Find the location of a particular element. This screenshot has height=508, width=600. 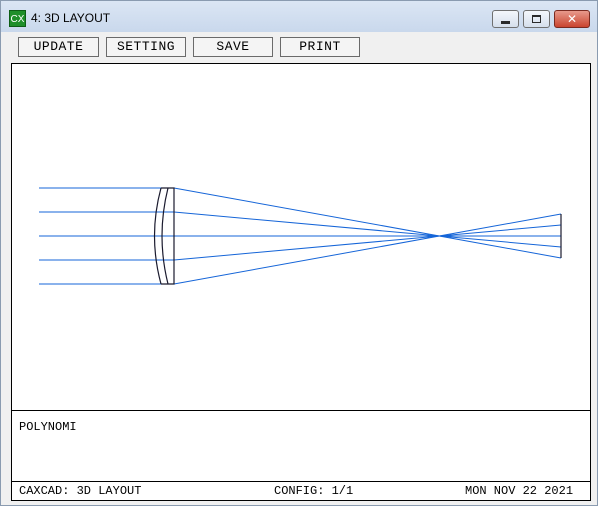

status-config-label: CONFIG: 1/1 is located at coordinates (314, 491).